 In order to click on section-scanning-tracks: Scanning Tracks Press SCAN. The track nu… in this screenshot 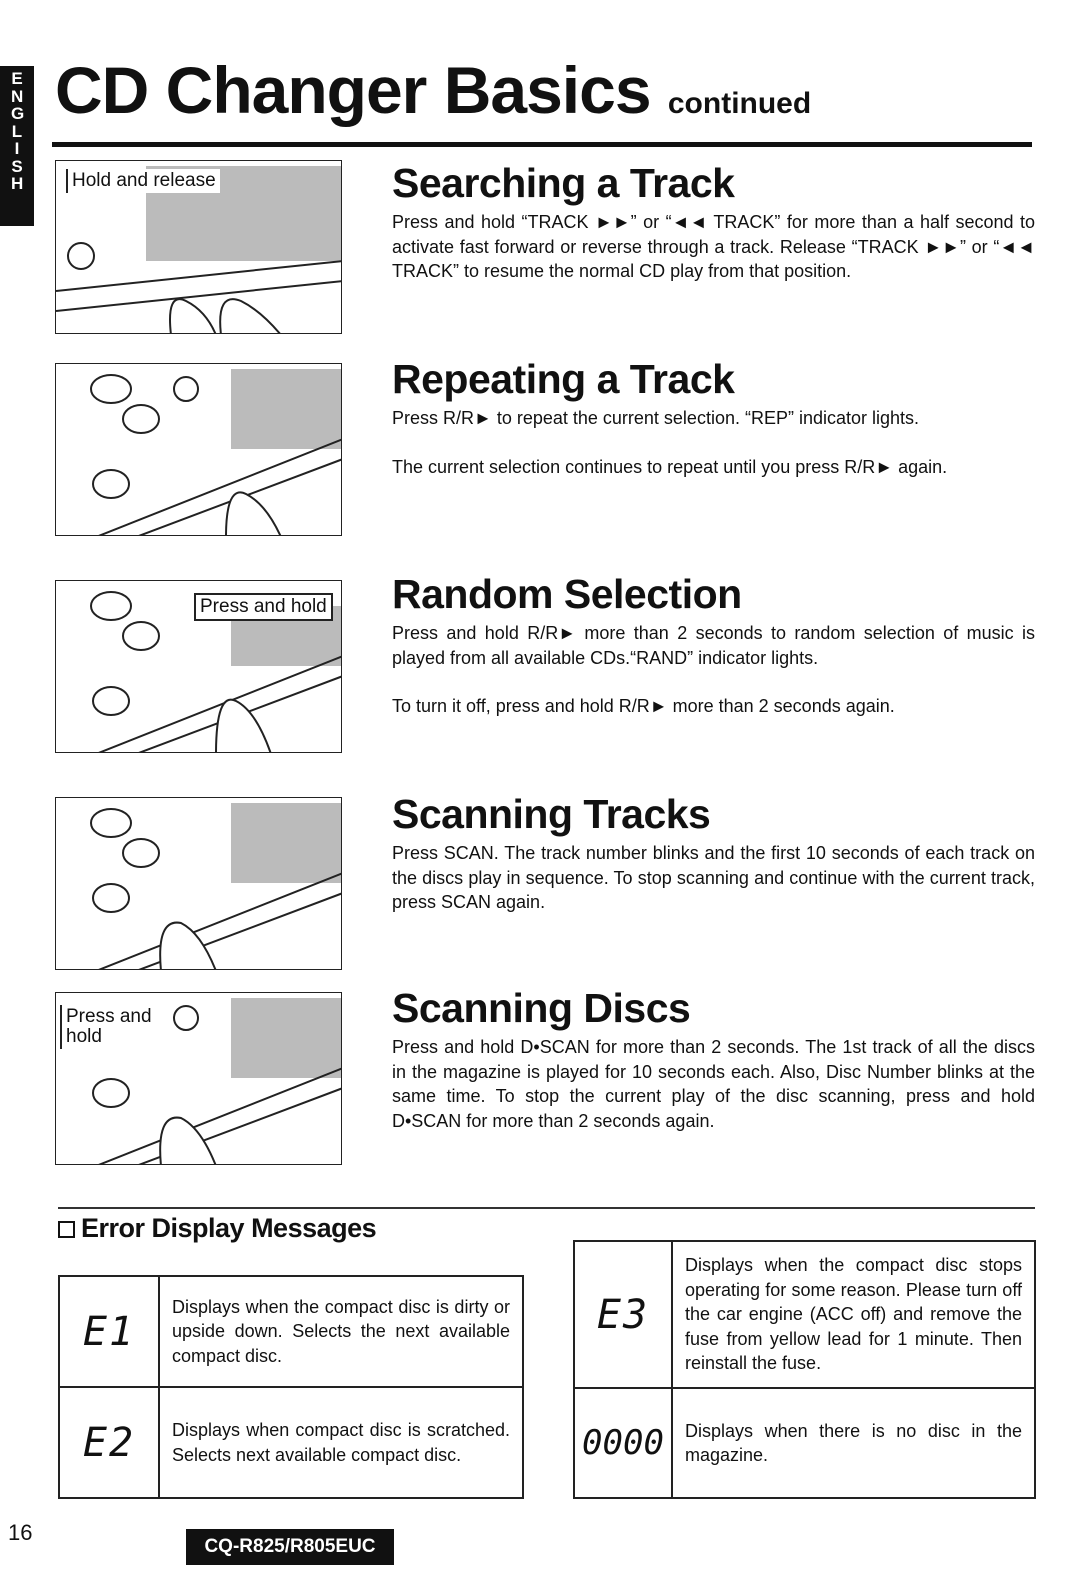, I will do `click(713, 853)`.